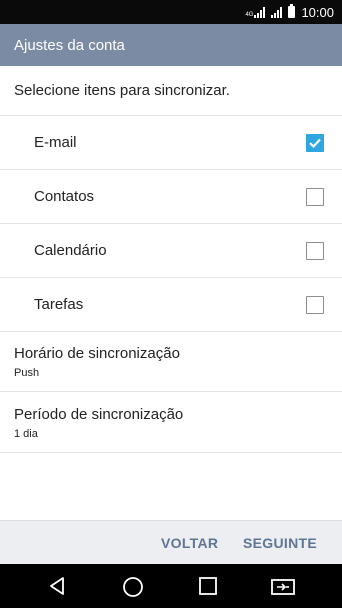 The width and height of the screenshot is (342, 608). What do you see at coordinates (277, 12) in the screenshot?
I see `signal-icon` at bounding box center [277, 12].